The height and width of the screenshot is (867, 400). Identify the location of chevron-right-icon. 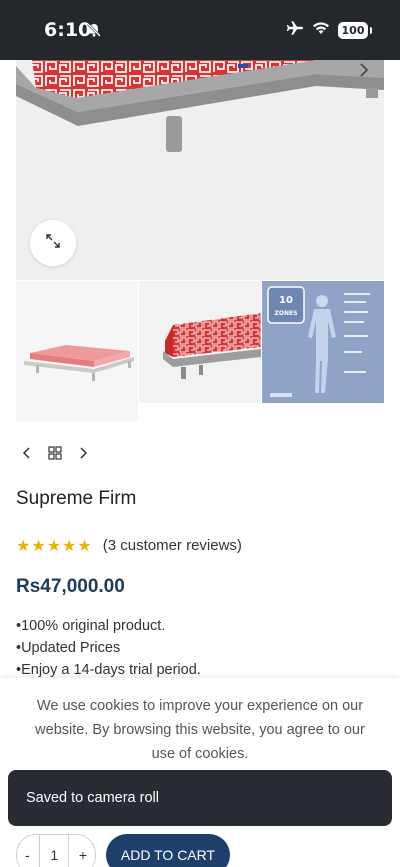
(83, 453).